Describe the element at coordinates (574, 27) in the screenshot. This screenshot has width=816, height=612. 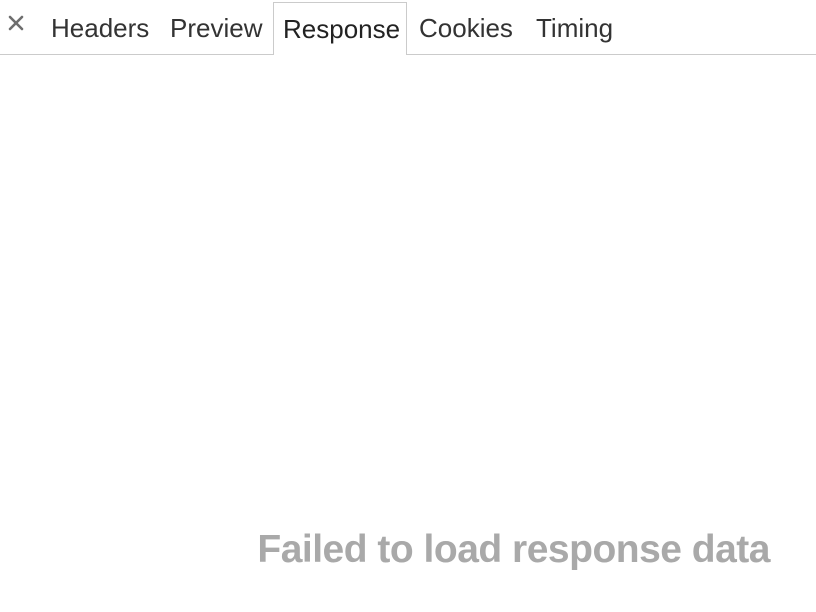
I see `tab-timing: Timing` at that location.